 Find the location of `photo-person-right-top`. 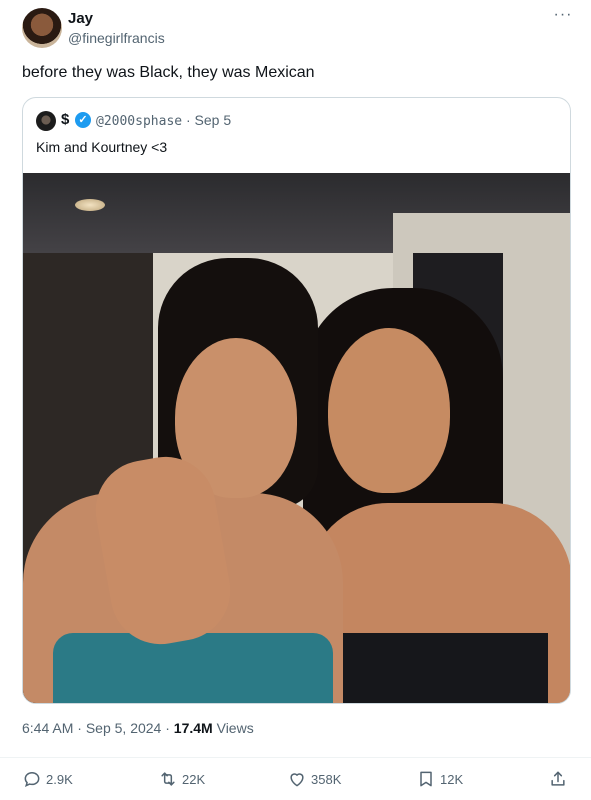

photo-person-right-top is located at coordinates (433, 668).